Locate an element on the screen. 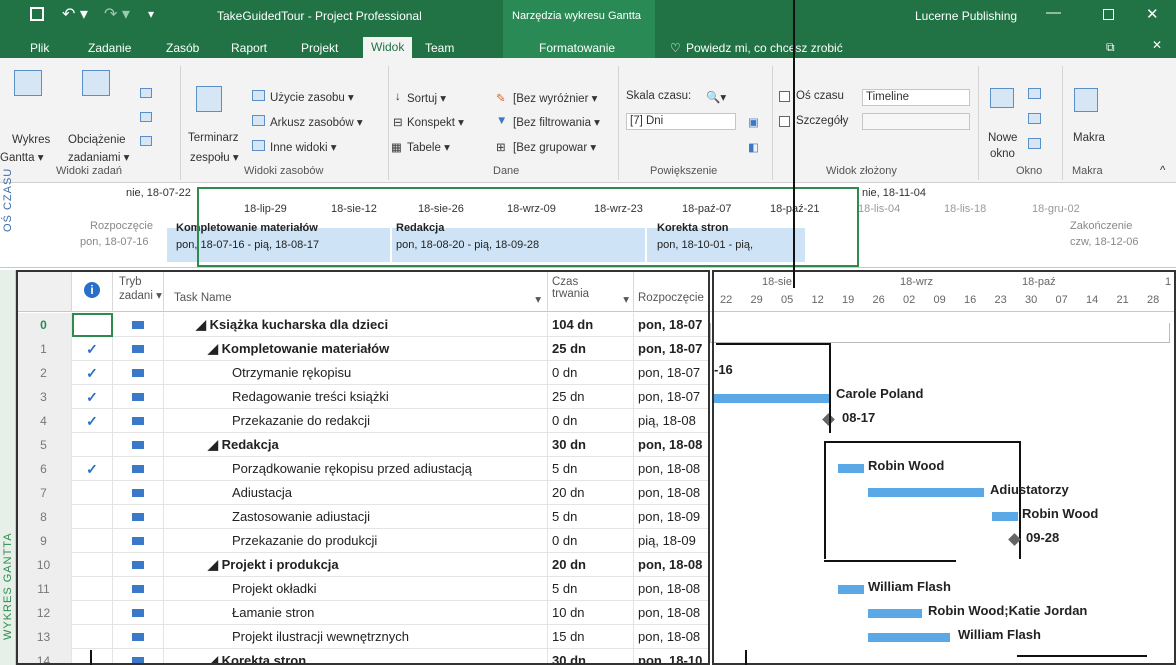 The height and width of the screenshot is (665, 1176). mode-column-header: Tryb zadani ▾ is located at coordinates (138, 291).